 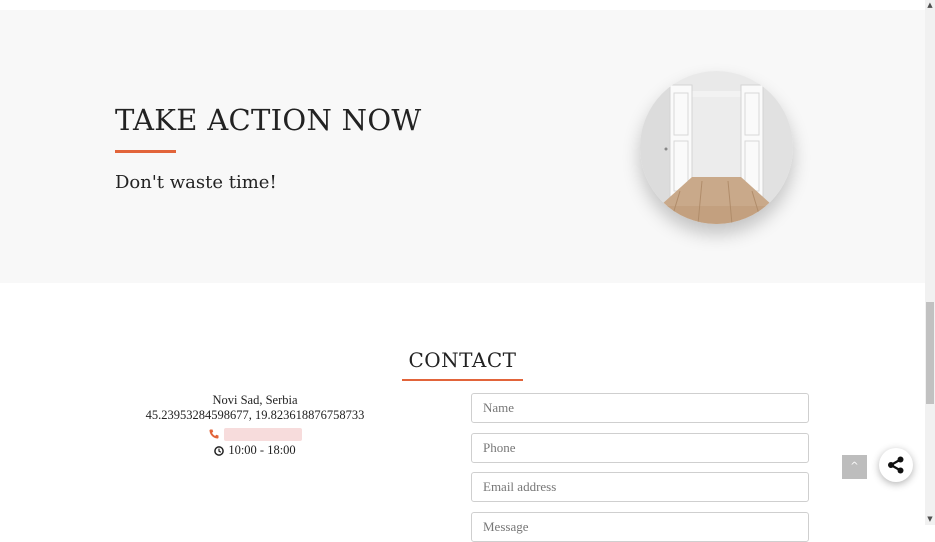 I want to click on scroll-up-arrow-icon: ▲, so click(x=930, y=5).